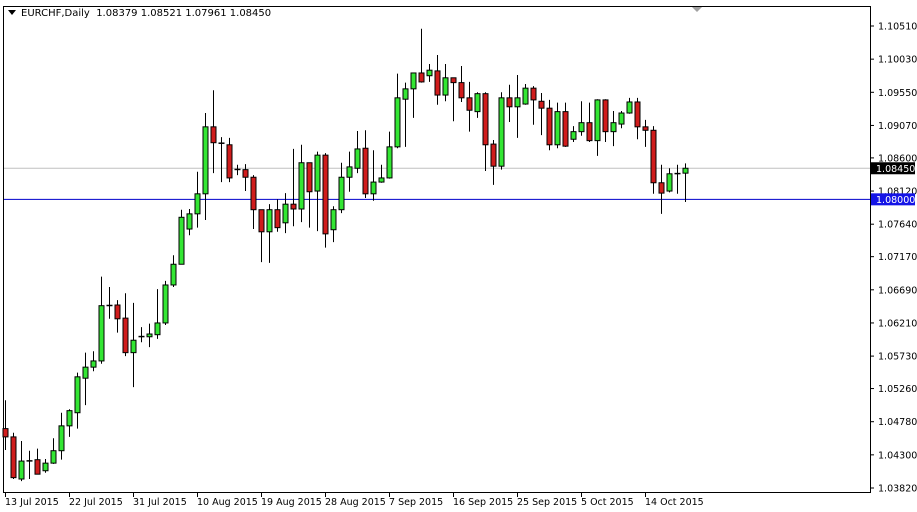  I want to click on x-tick-label: 14 Oct 2015, so click(674, 502).